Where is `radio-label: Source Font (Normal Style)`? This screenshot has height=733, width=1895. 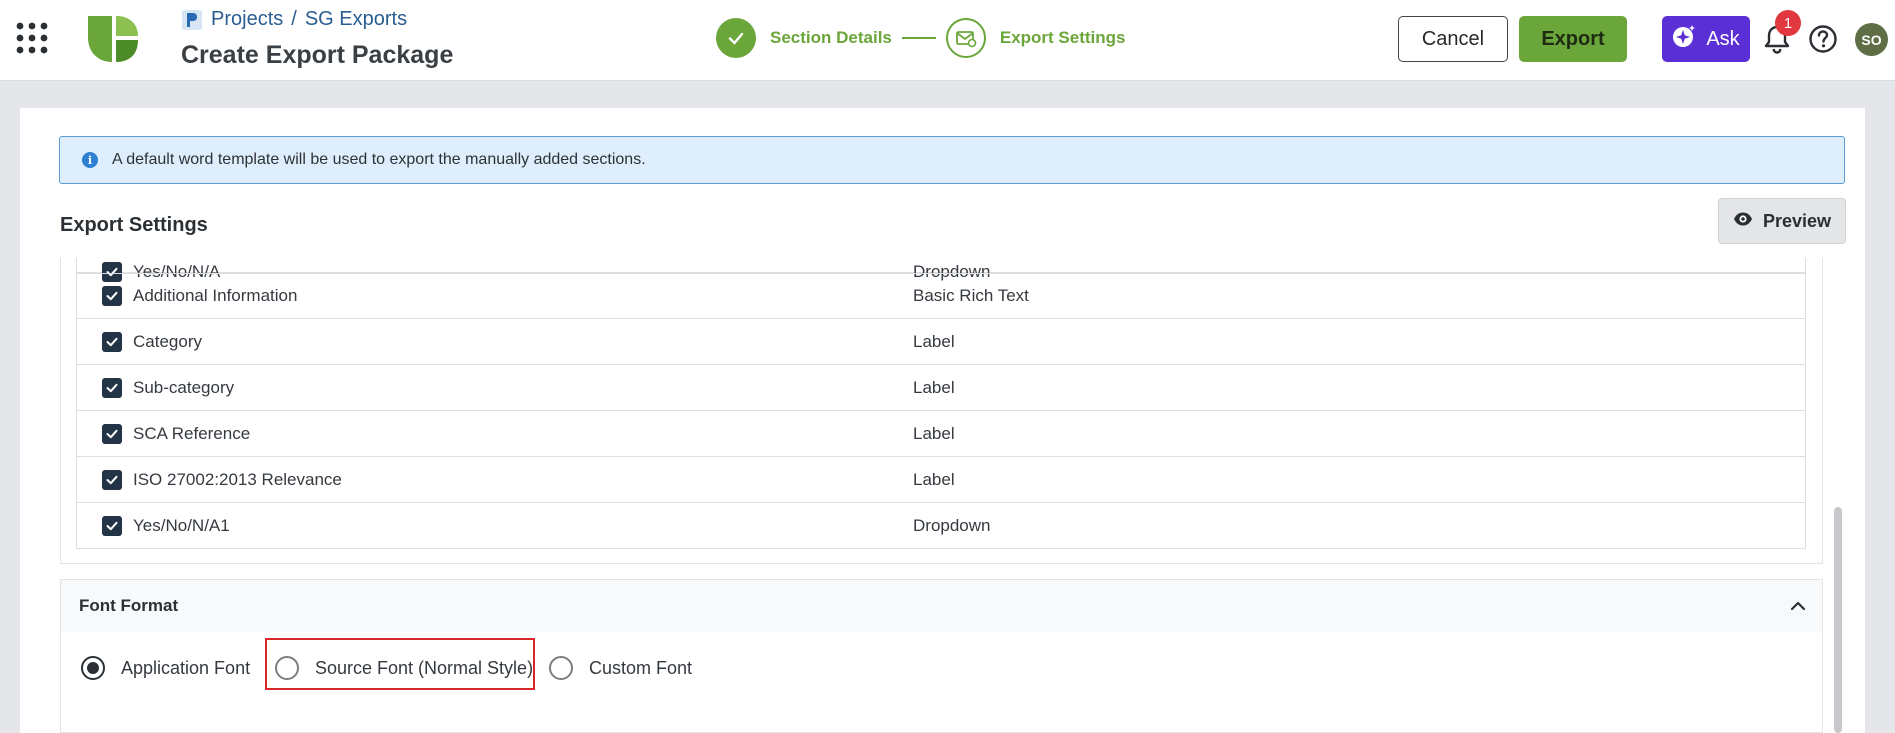 radio-label: Source Font (Normal Style) is located at coordinates (424, 667).